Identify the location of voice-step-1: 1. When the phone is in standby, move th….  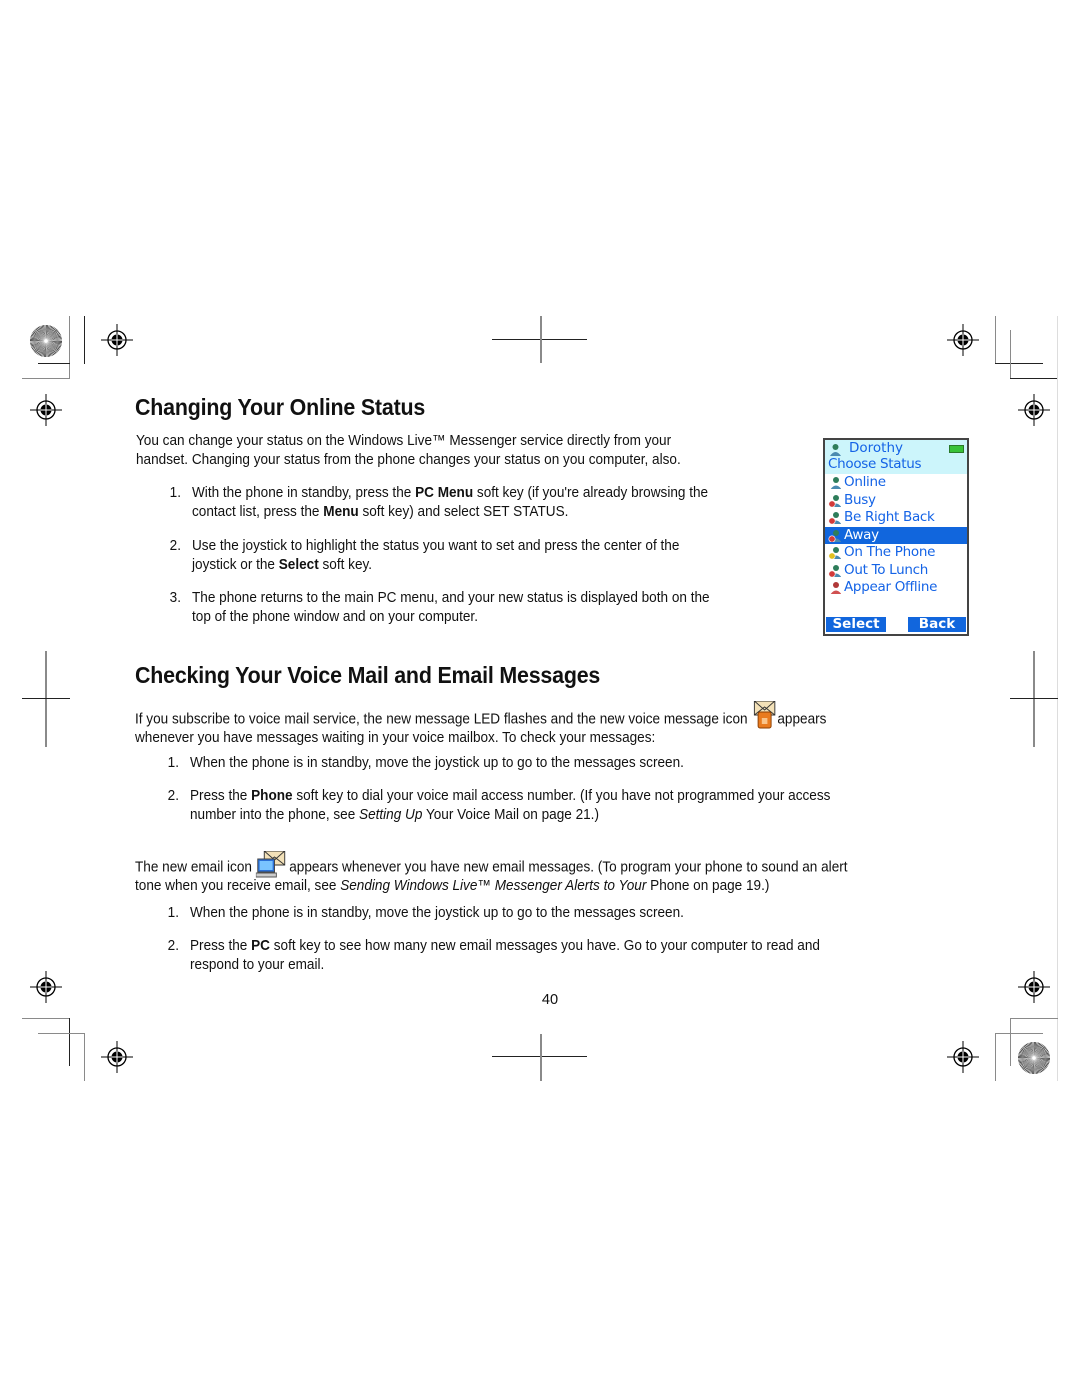
(426, 763).